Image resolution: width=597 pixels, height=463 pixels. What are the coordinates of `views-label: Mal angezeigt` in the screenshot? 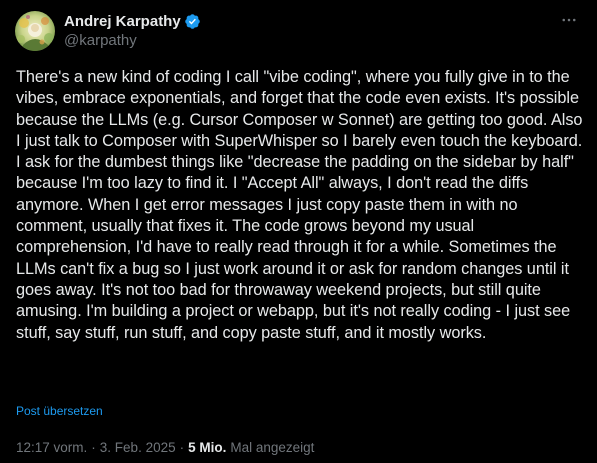 It's located at (272, 447).